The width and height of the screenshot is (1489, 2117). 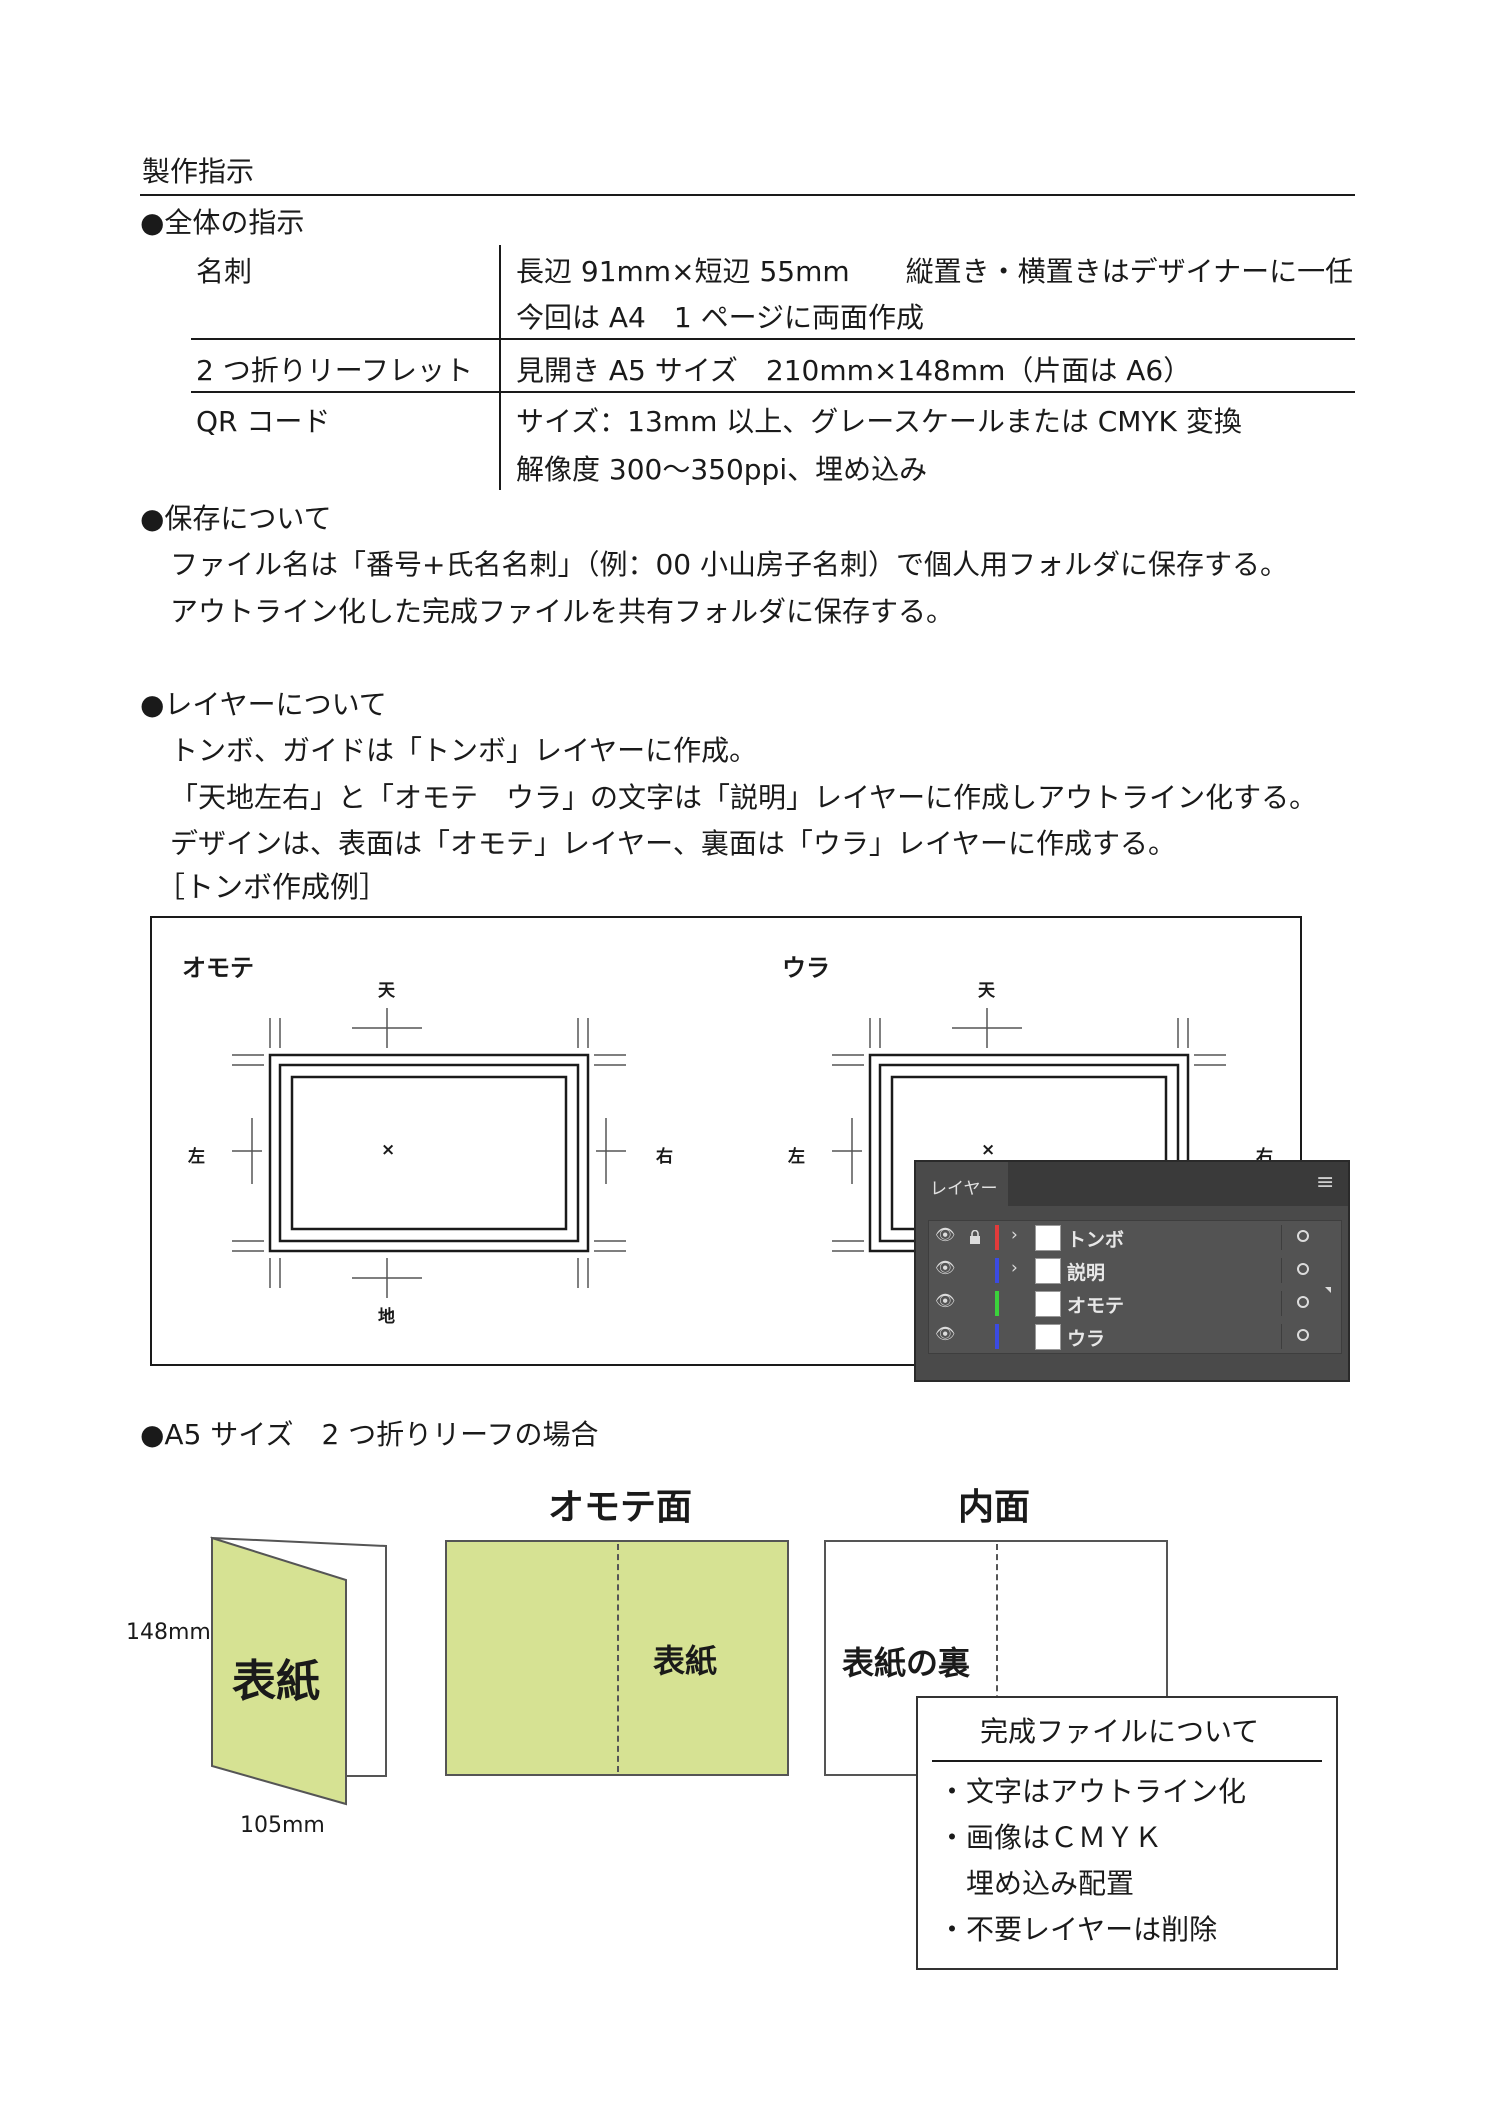 What do you see at coordinates (500, 367) in the screenshot?
I see `table-divider` at bounding box center [500, 367].